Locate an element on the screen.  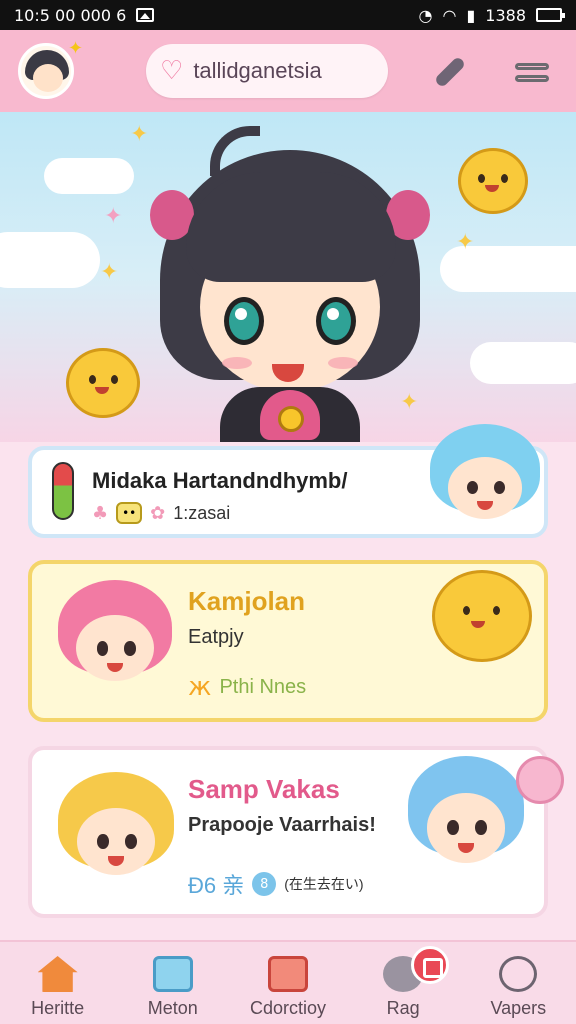
calendar-icon is located at coordinates (287, 974).